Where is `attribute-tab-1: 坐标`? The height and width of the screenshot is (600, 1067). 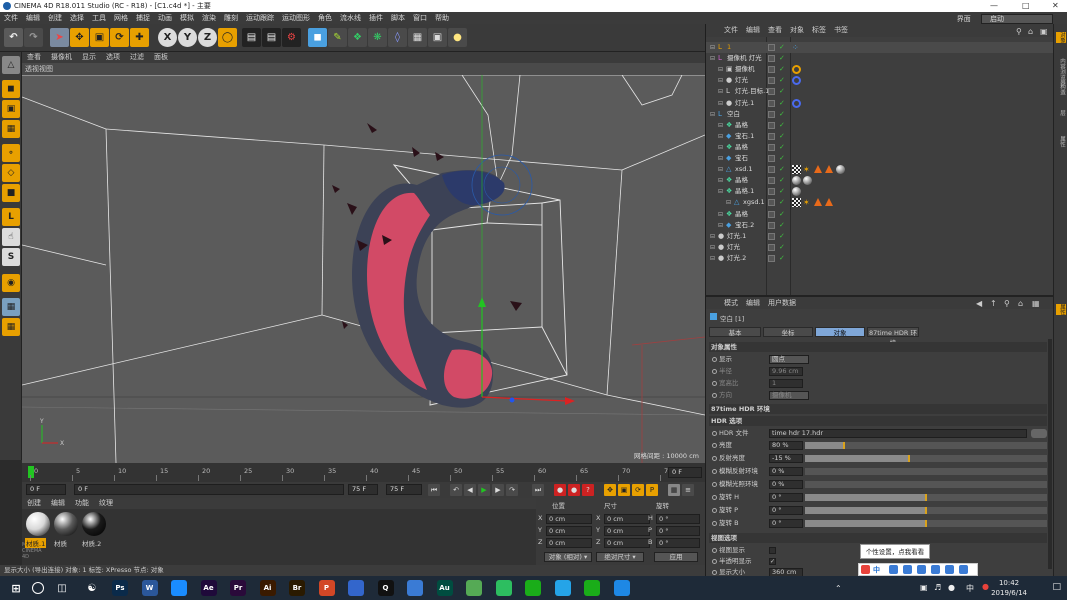
attribute-tab-1: 坐标 is located at coordinates (788, 332).